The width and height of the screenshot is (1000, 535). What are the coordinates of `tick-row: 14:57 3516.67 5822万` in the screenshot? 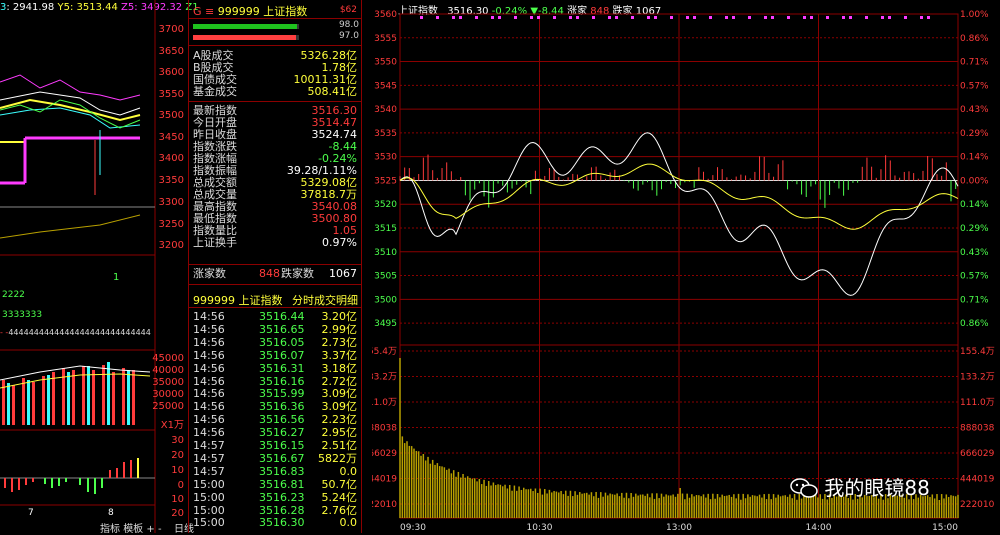 It's located at (275, 458).